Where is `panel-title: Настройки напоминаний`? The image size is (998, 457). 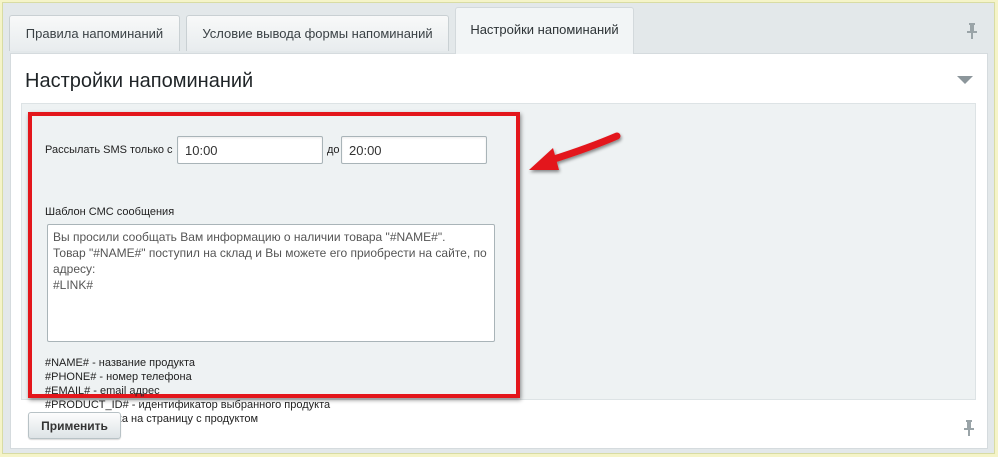 panel-title: Настройки напоминаний is located at coordinates (139, 81).